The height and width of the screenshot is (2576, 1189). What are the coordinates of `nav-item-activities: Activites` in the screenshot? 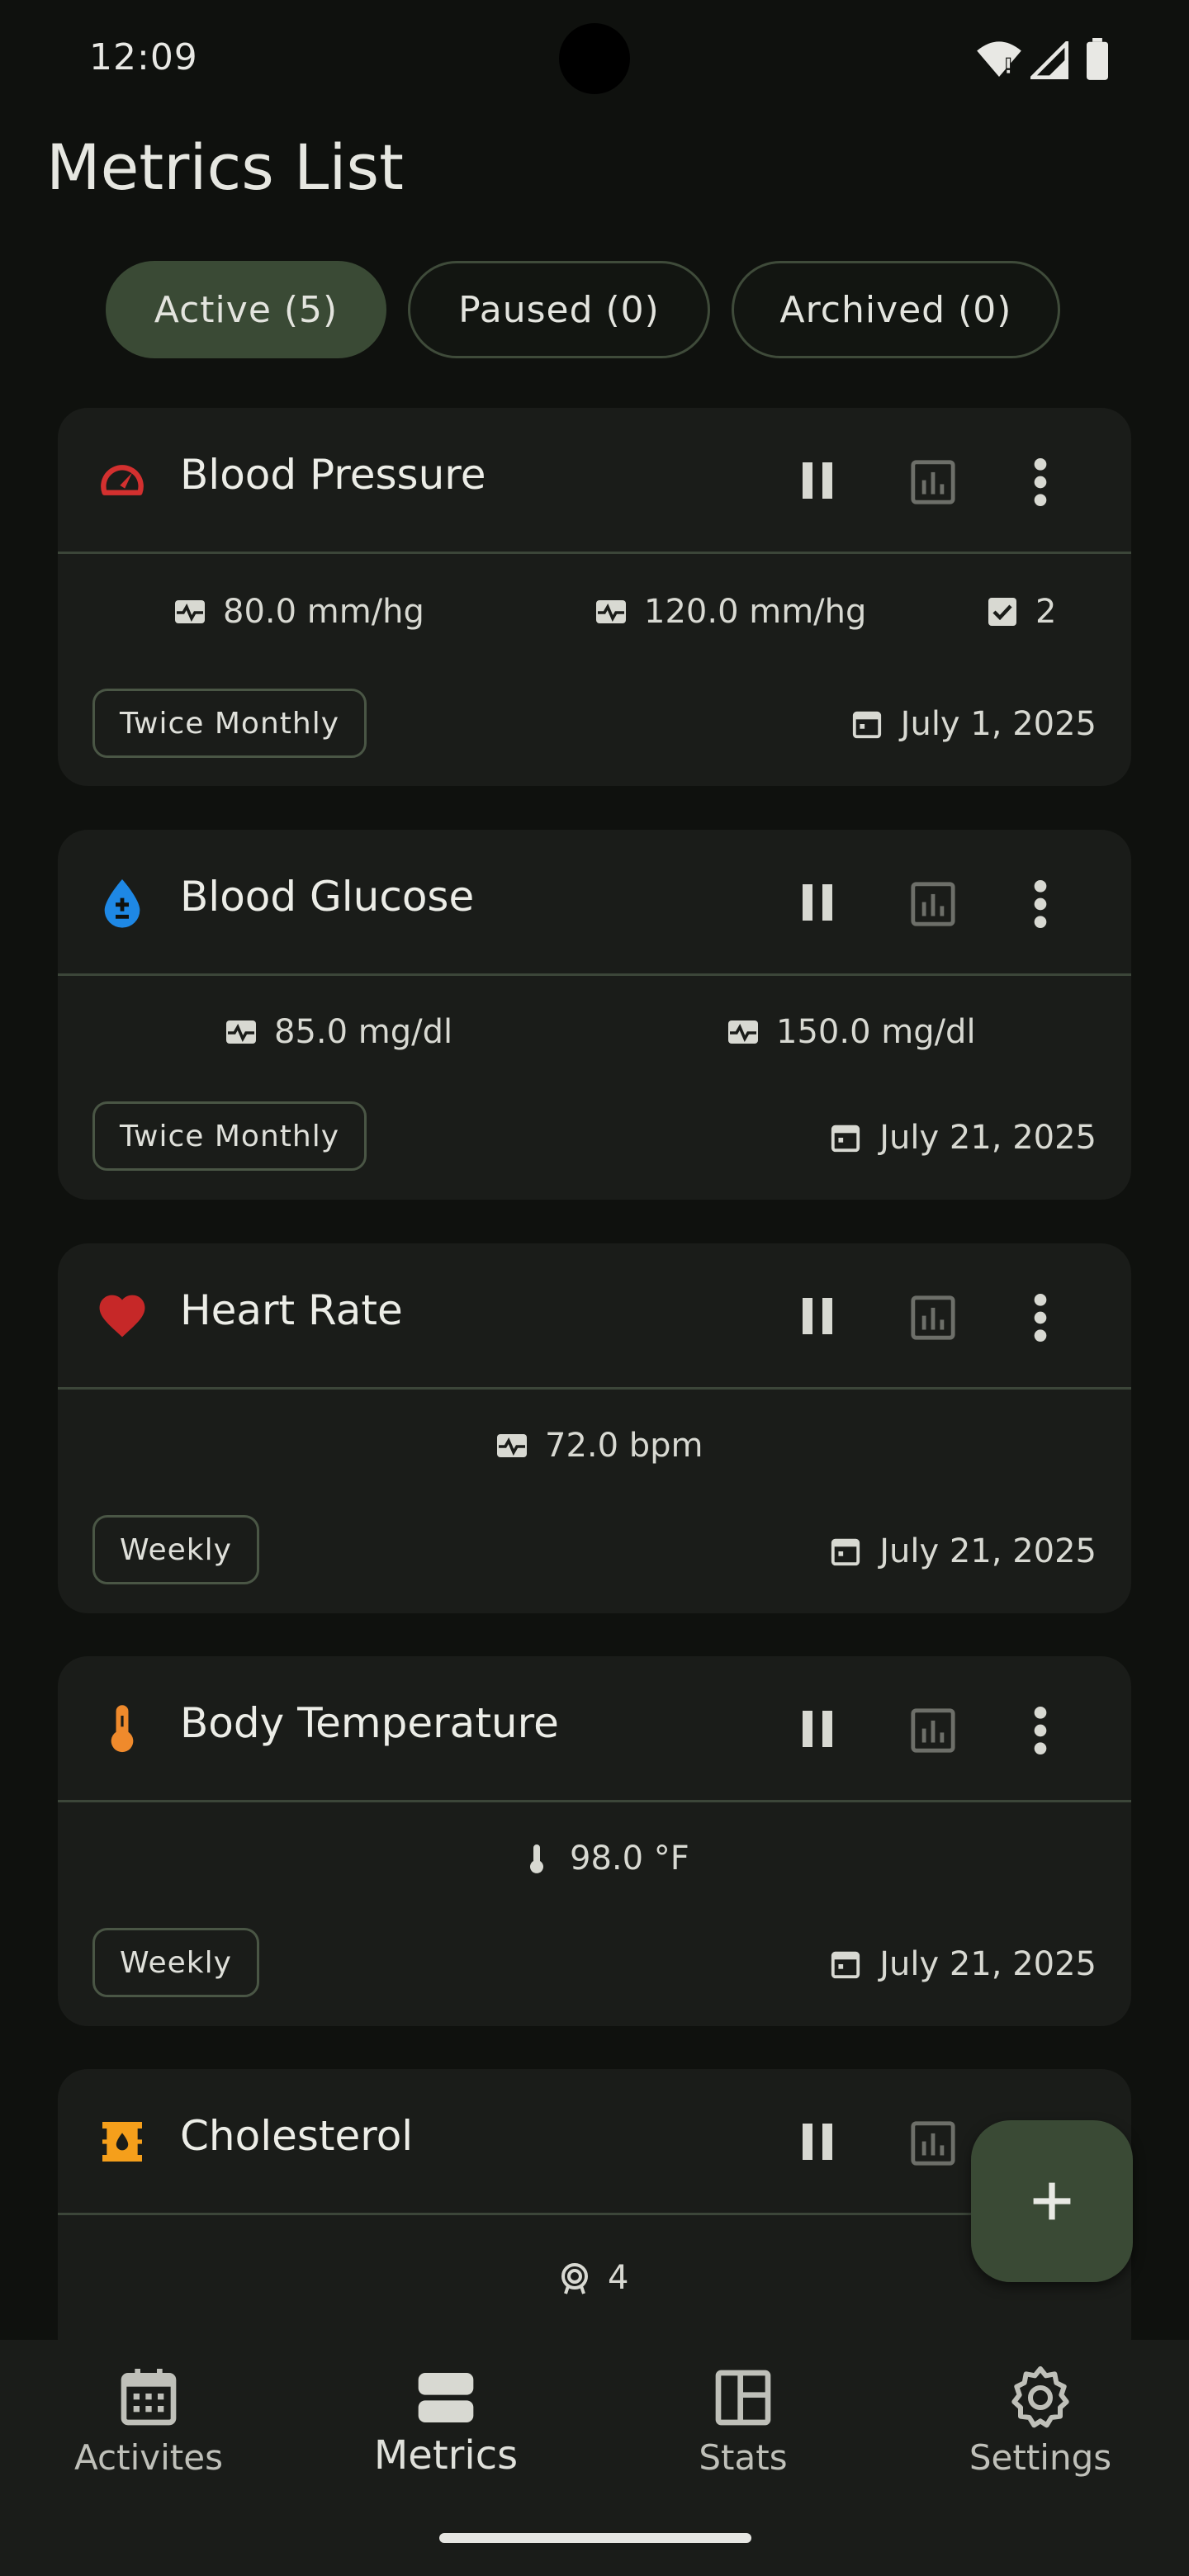 It's located at (148, 2435).